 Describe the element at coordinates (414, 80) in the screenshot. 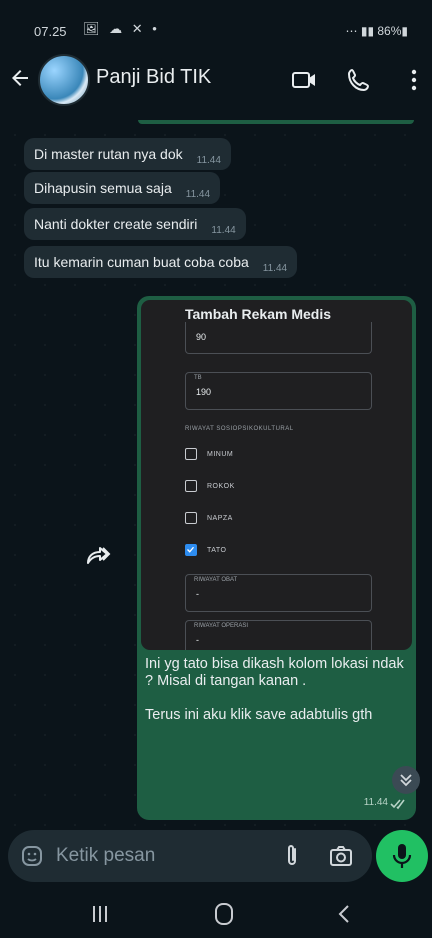

I see `more-vert-icon` at that location.